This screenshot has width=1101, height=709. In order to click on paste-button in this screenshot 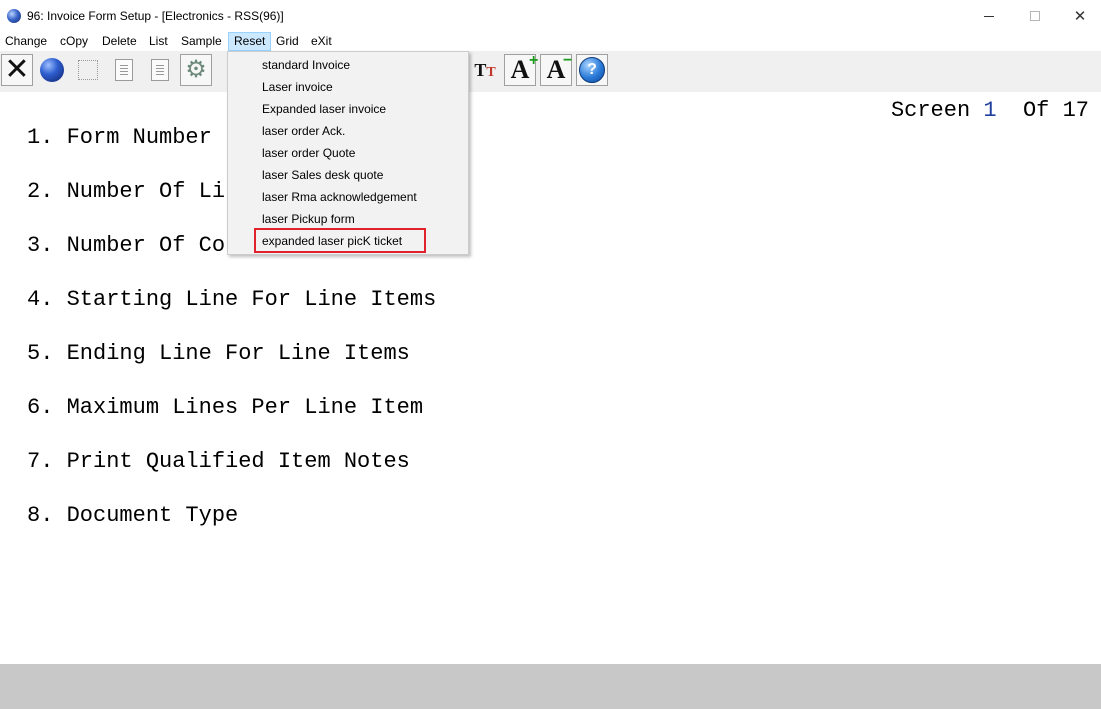, I will do `click(160, 70)`.